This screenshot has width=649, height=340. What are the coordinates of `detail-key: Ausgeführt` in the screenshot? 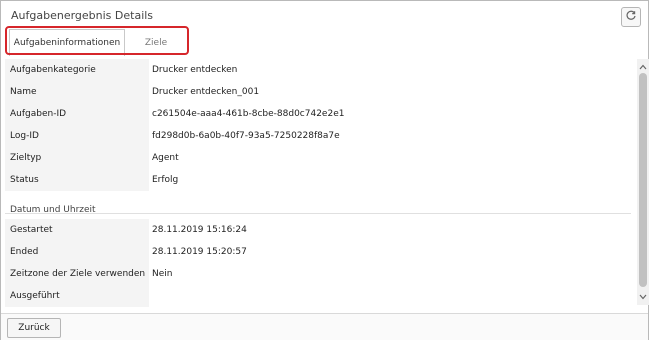 It's located at (35, 296).